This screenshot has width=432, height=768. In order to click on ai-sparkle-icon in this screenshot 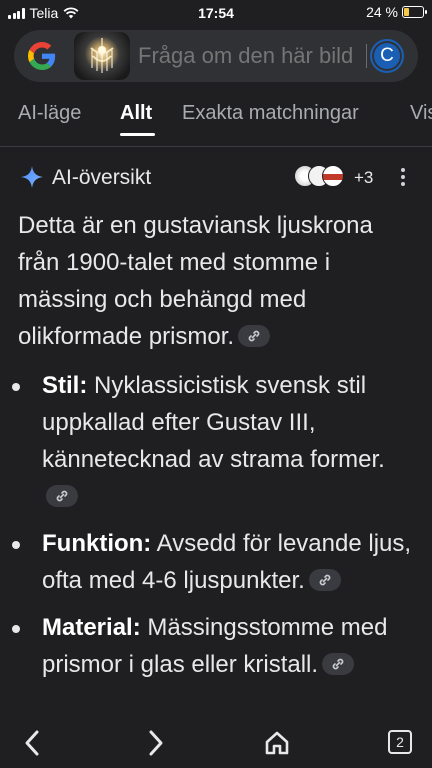, I will do `click(32, 177)`.